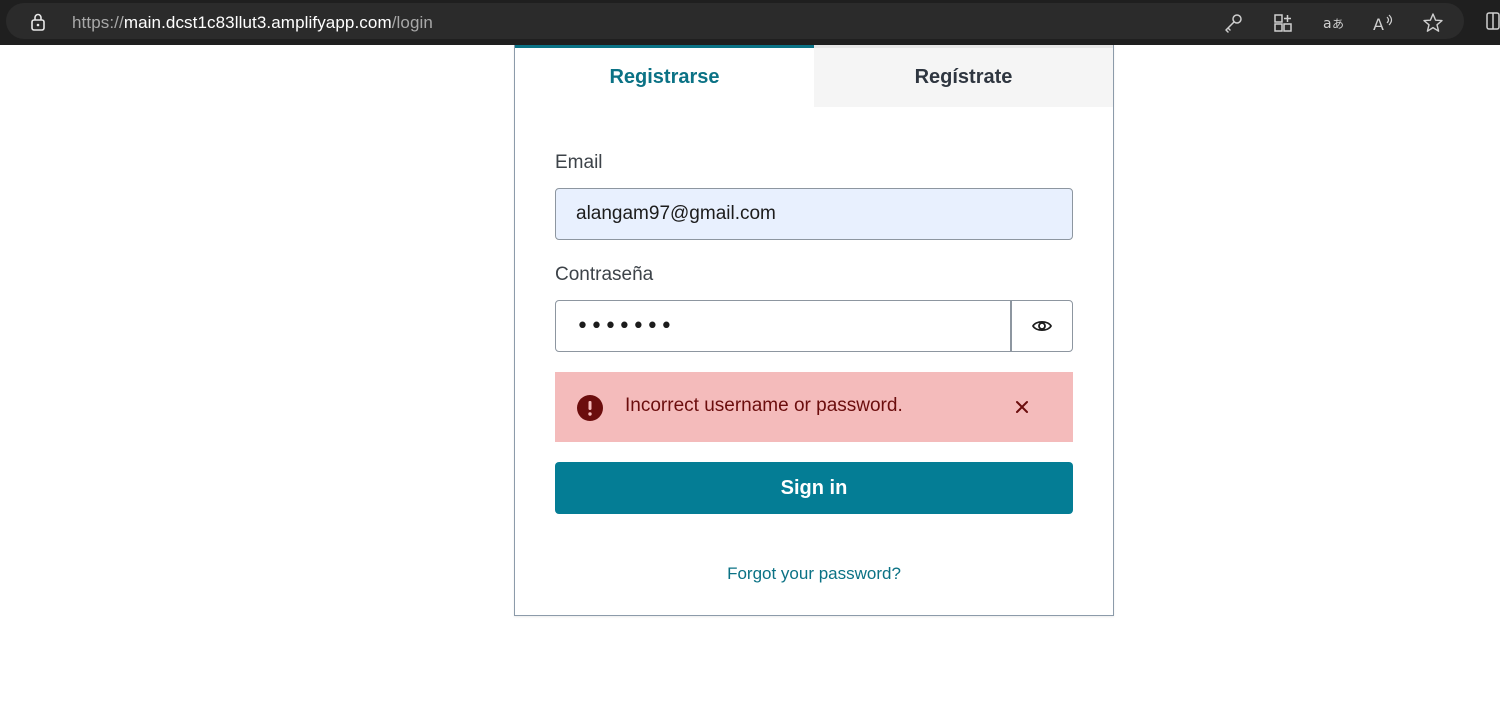 The width and height of the screenshot is (1500, 724). What do you see at coordinates (1338, 24) in the screenshot?
I see `svg-text: あ` at bounding box center [1338, 24].